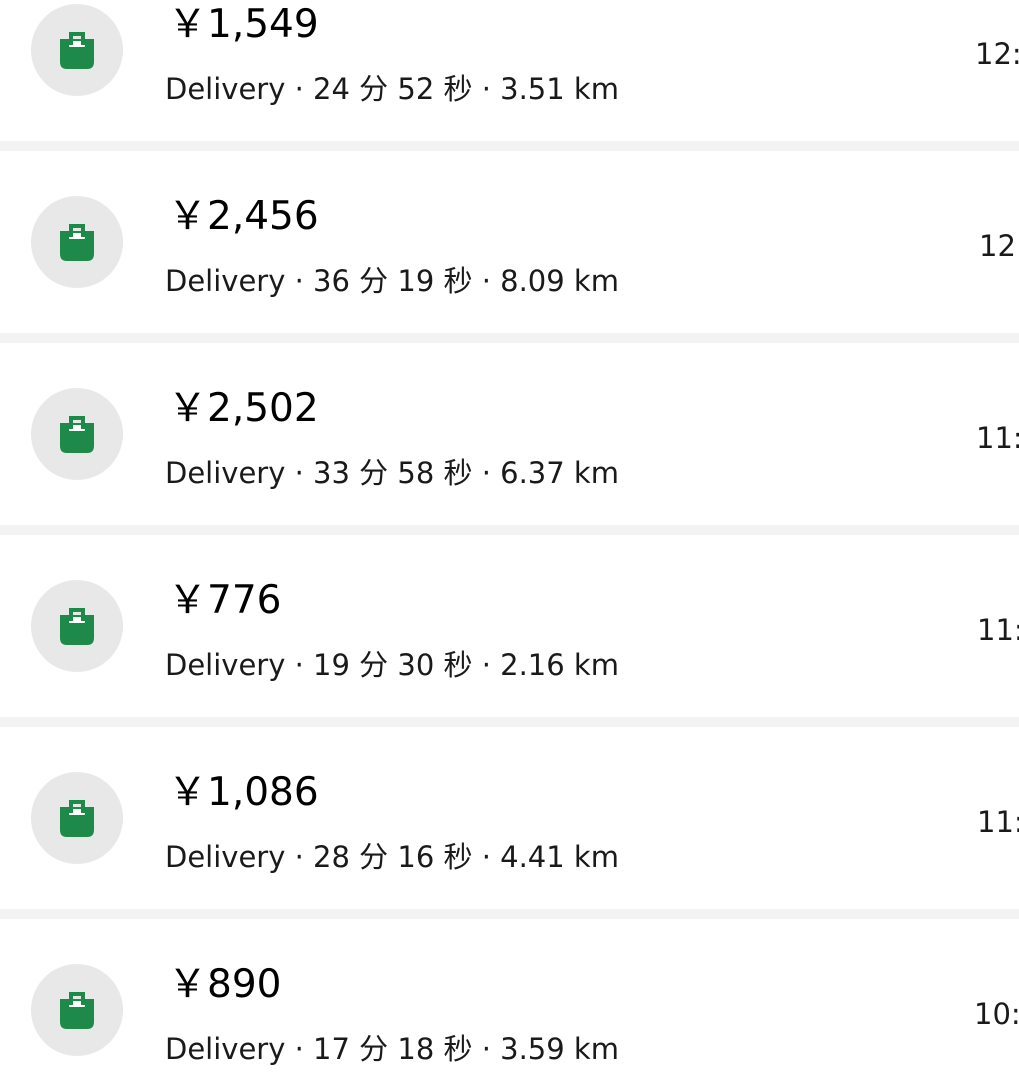  Describe the element at coordinates (225, 600) in the screenshot. I see `trip-fare: ￥776` at that location.